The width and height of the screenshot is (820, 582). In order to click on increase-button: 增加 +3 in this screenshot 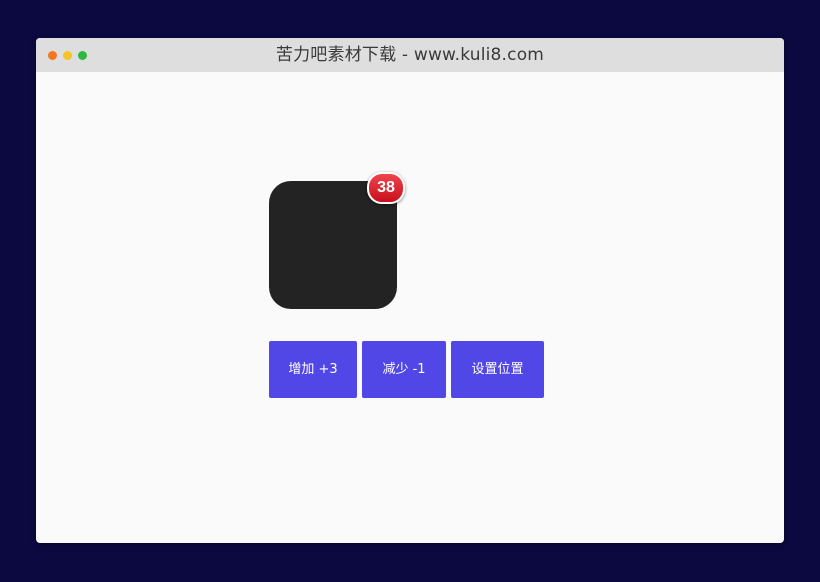, I will do `click(313, 369)`.